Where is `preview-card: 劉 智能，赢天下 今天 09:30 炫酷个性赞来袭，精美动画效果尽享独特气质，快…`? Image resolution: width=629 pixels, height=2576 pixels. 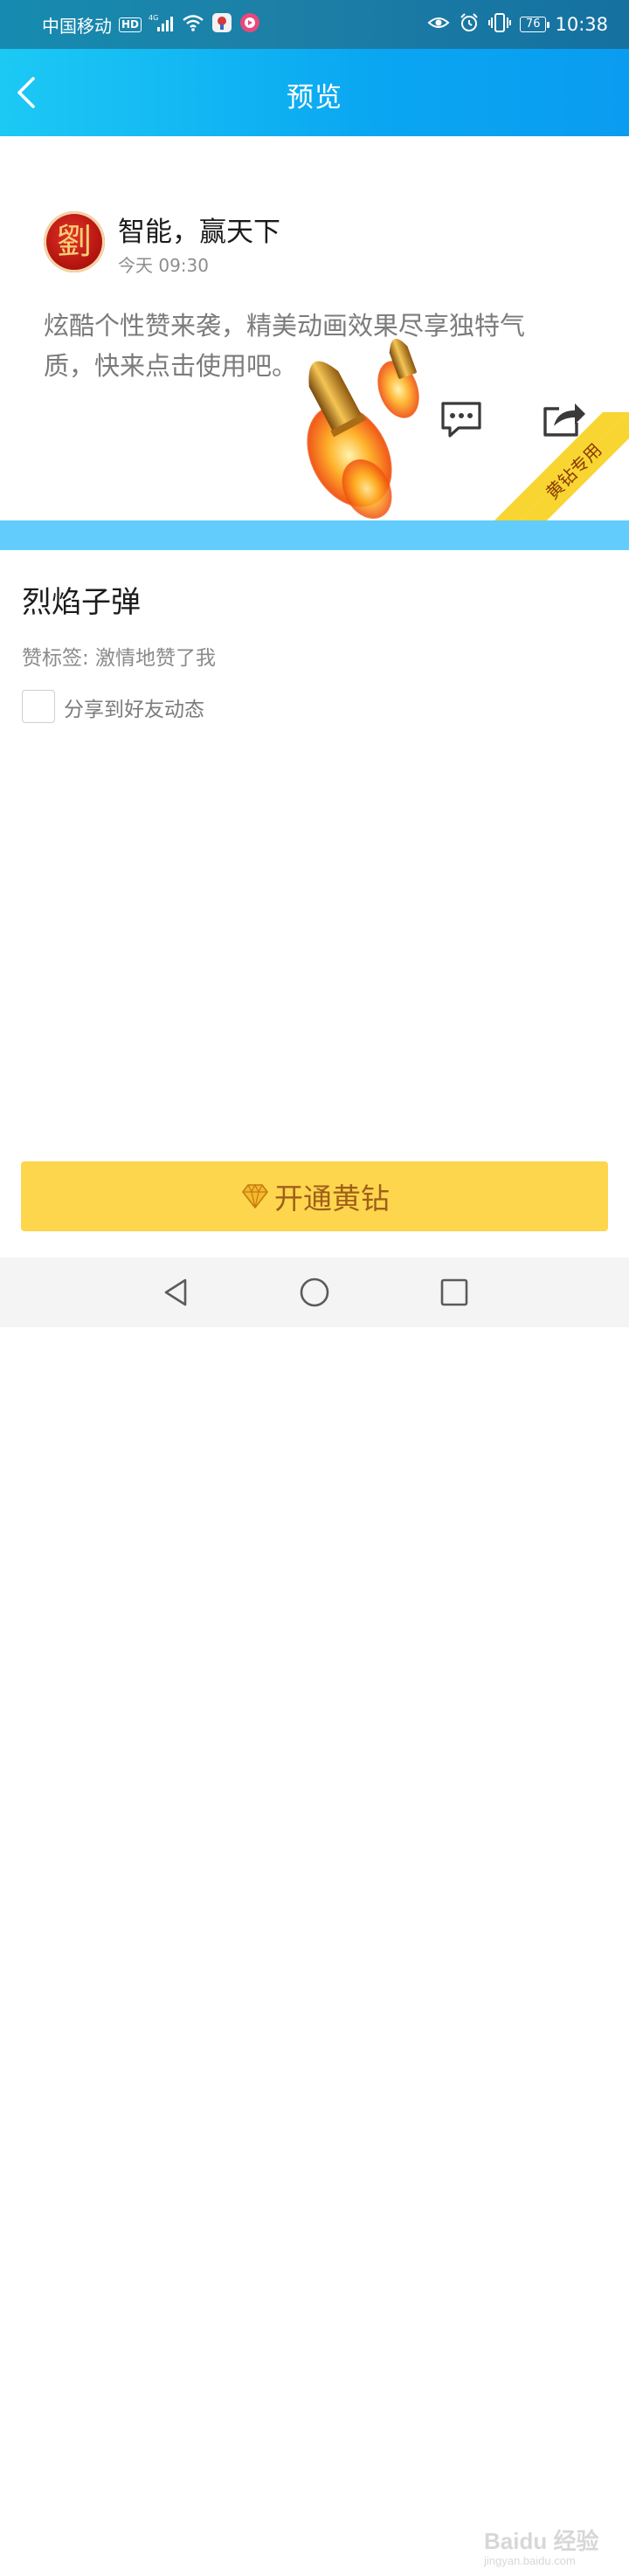
preview-card: 劉 智能，赢天下 今天 09:30 炫酷个性赞来袭，精美动画效果尽享独特气质，快… is located at coordinates (314, 328).